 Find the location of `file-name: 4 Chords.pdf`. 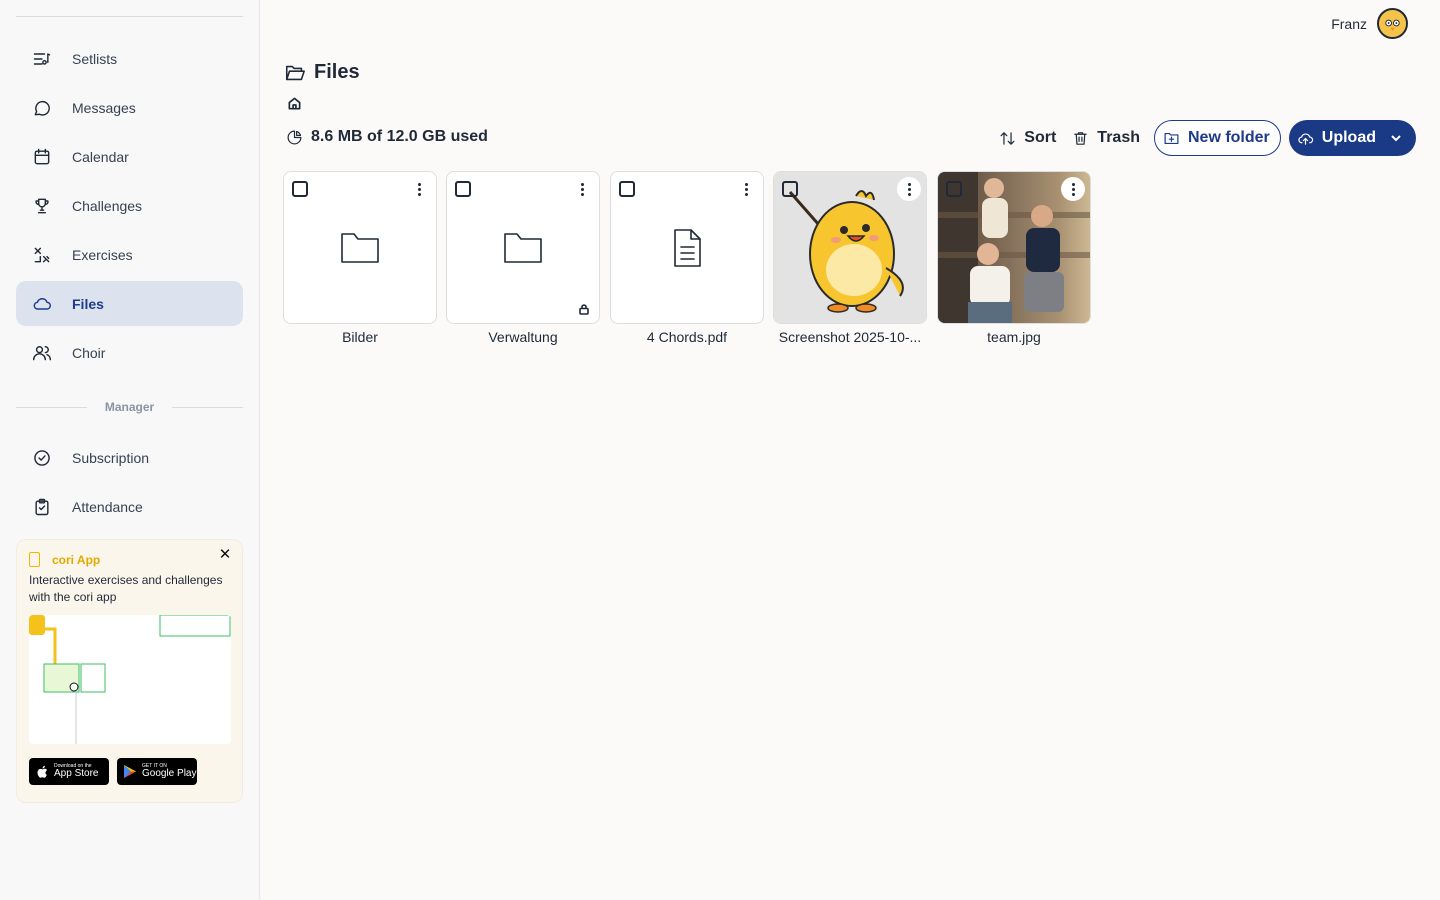

file-name: 4 Chords.pdf is located at coordinates (687, 337).